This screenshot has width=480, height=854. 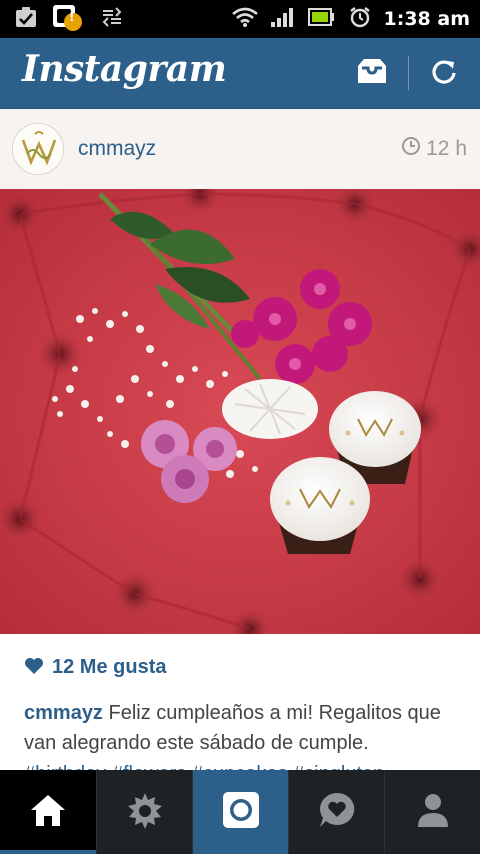 I want to click on inbox-button, so click(x=372, y=74).